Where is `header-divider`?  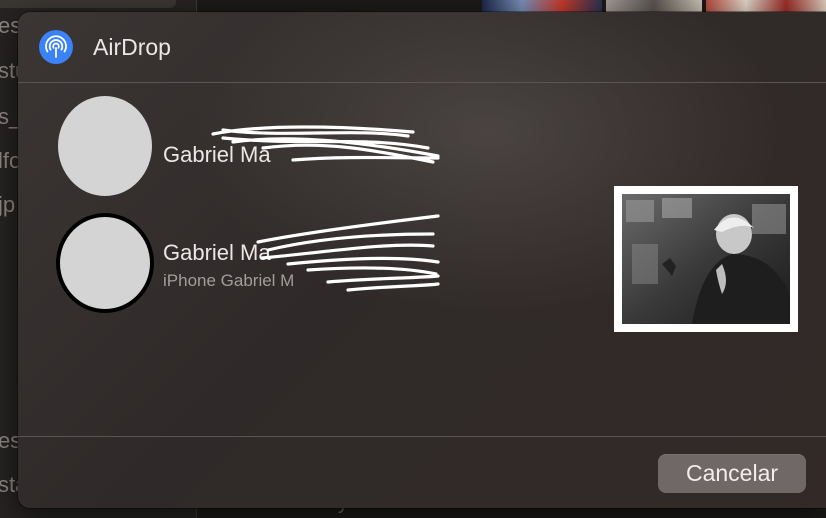 header-divider is located at coordinates (422, 82).